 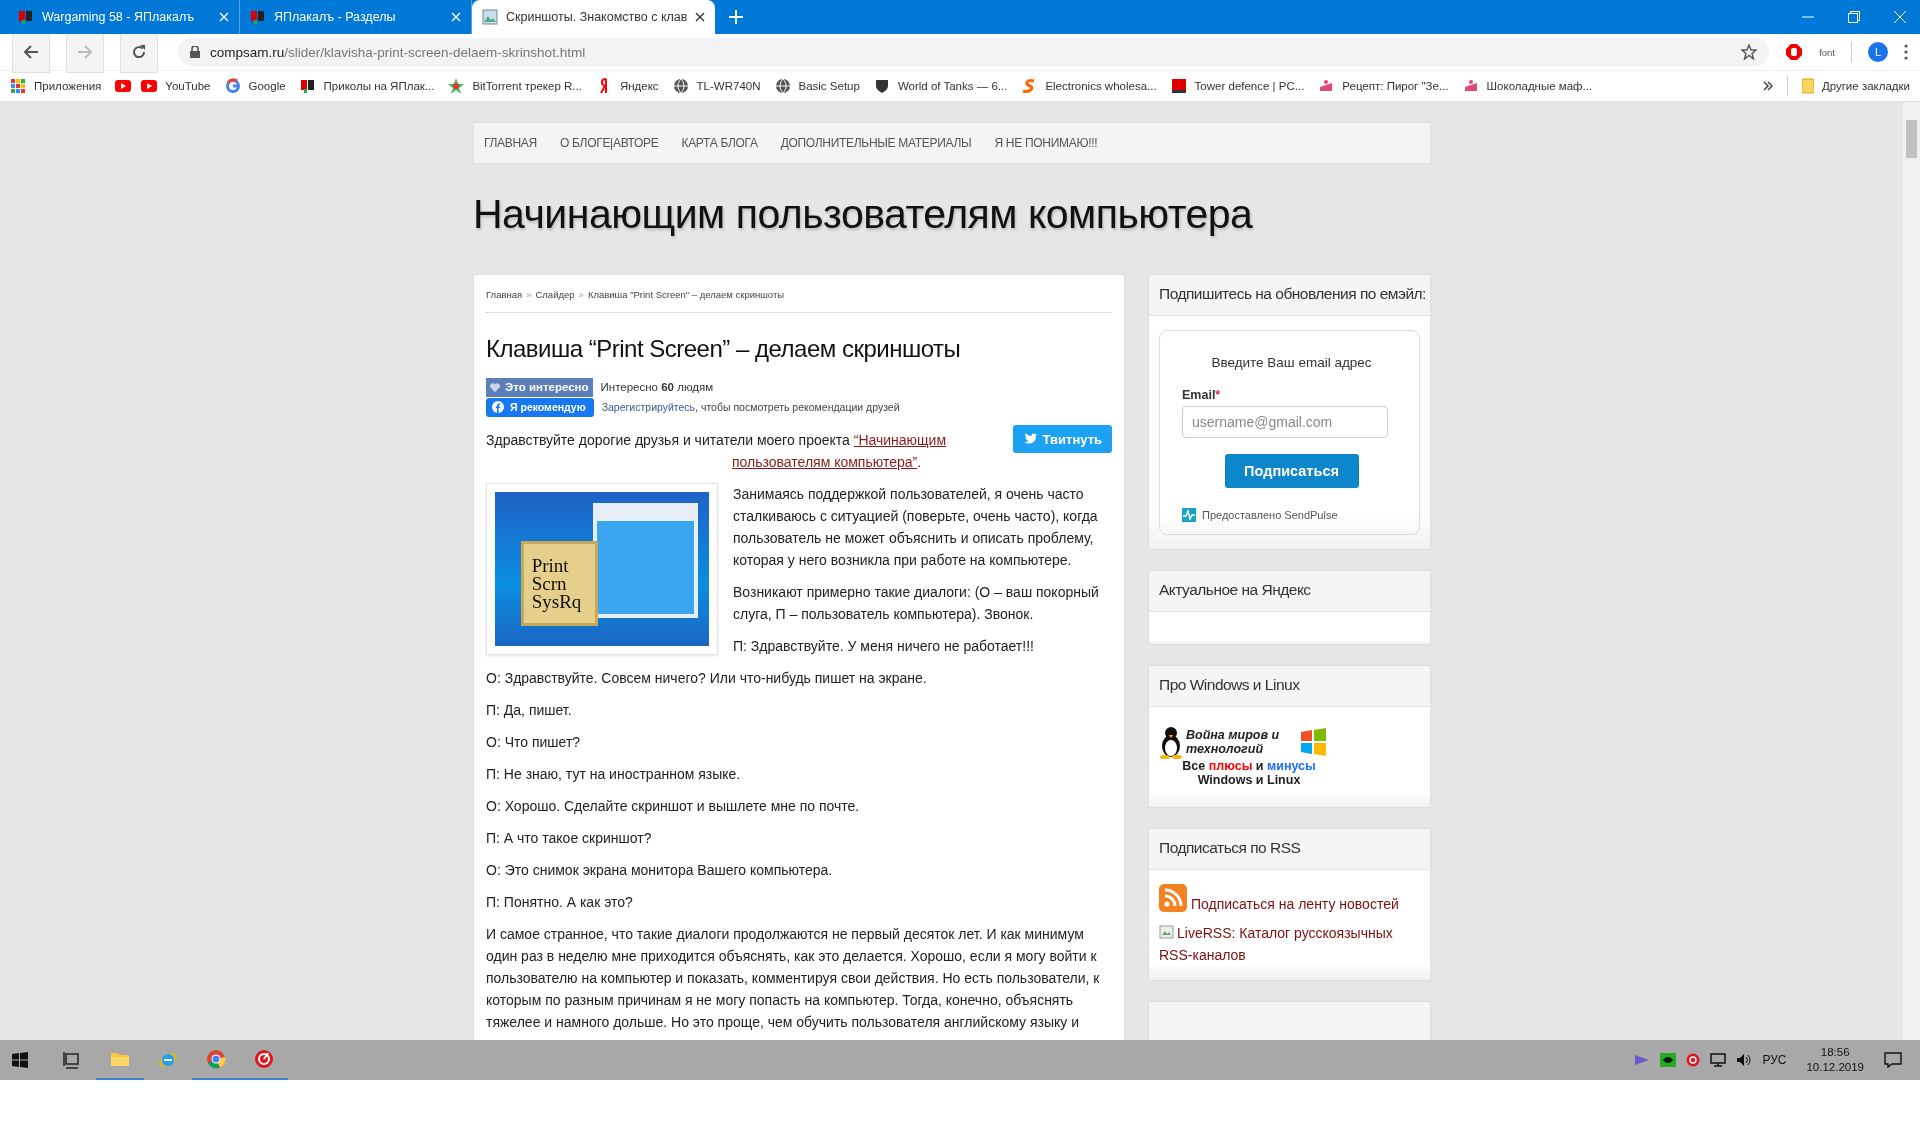 What do you see at coordinates (1202, 395) in the screenshot?
I see `field-label: Email*` at bounding box center [1202, 395].